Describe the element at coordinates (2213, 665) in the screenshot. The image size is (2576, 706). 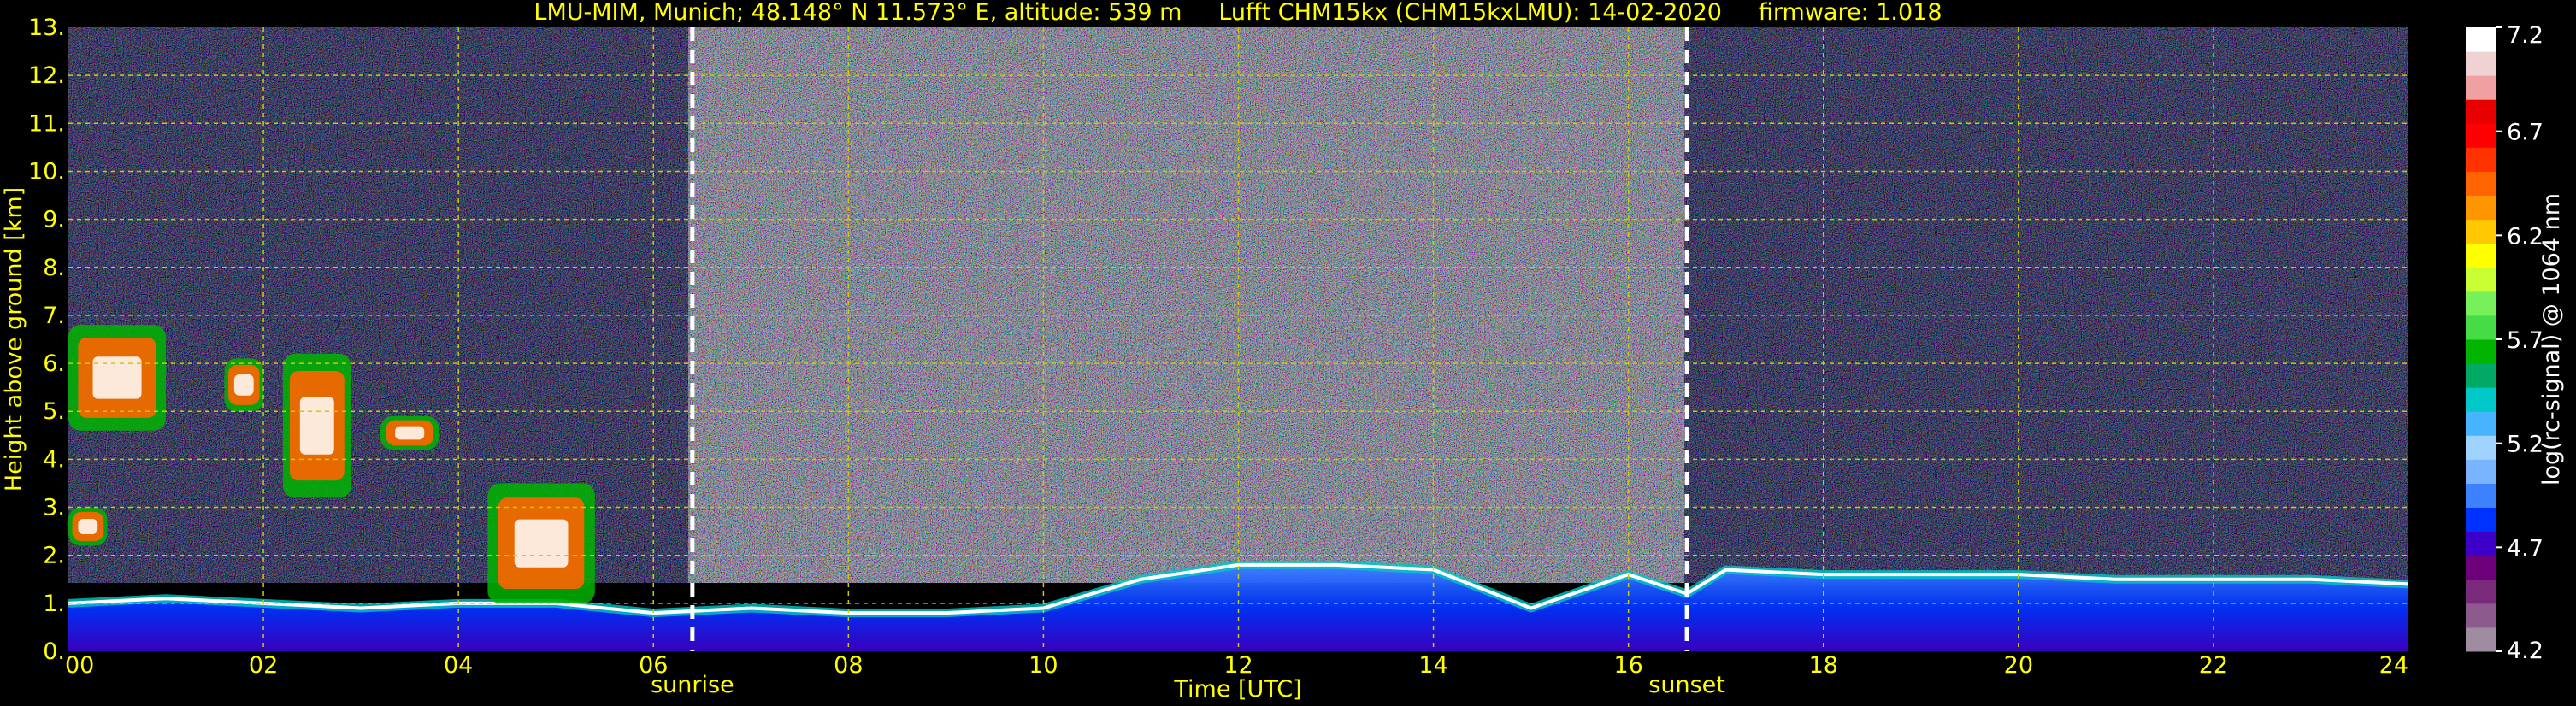
I see `x-tick-label: 22` at that location.